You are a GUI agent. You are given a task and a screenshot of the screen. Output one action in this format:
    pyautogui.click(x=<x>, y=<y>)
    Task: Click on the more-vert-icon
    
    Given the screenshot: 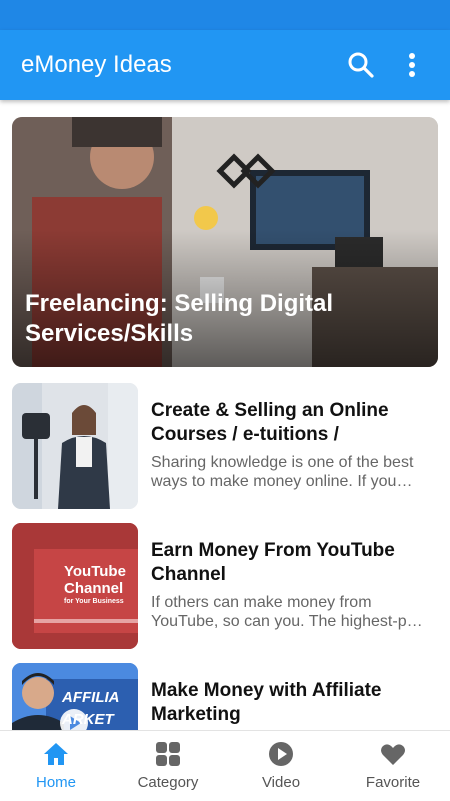 What is the action you would take?
    pyautogui.click(x=412, y=65)
    